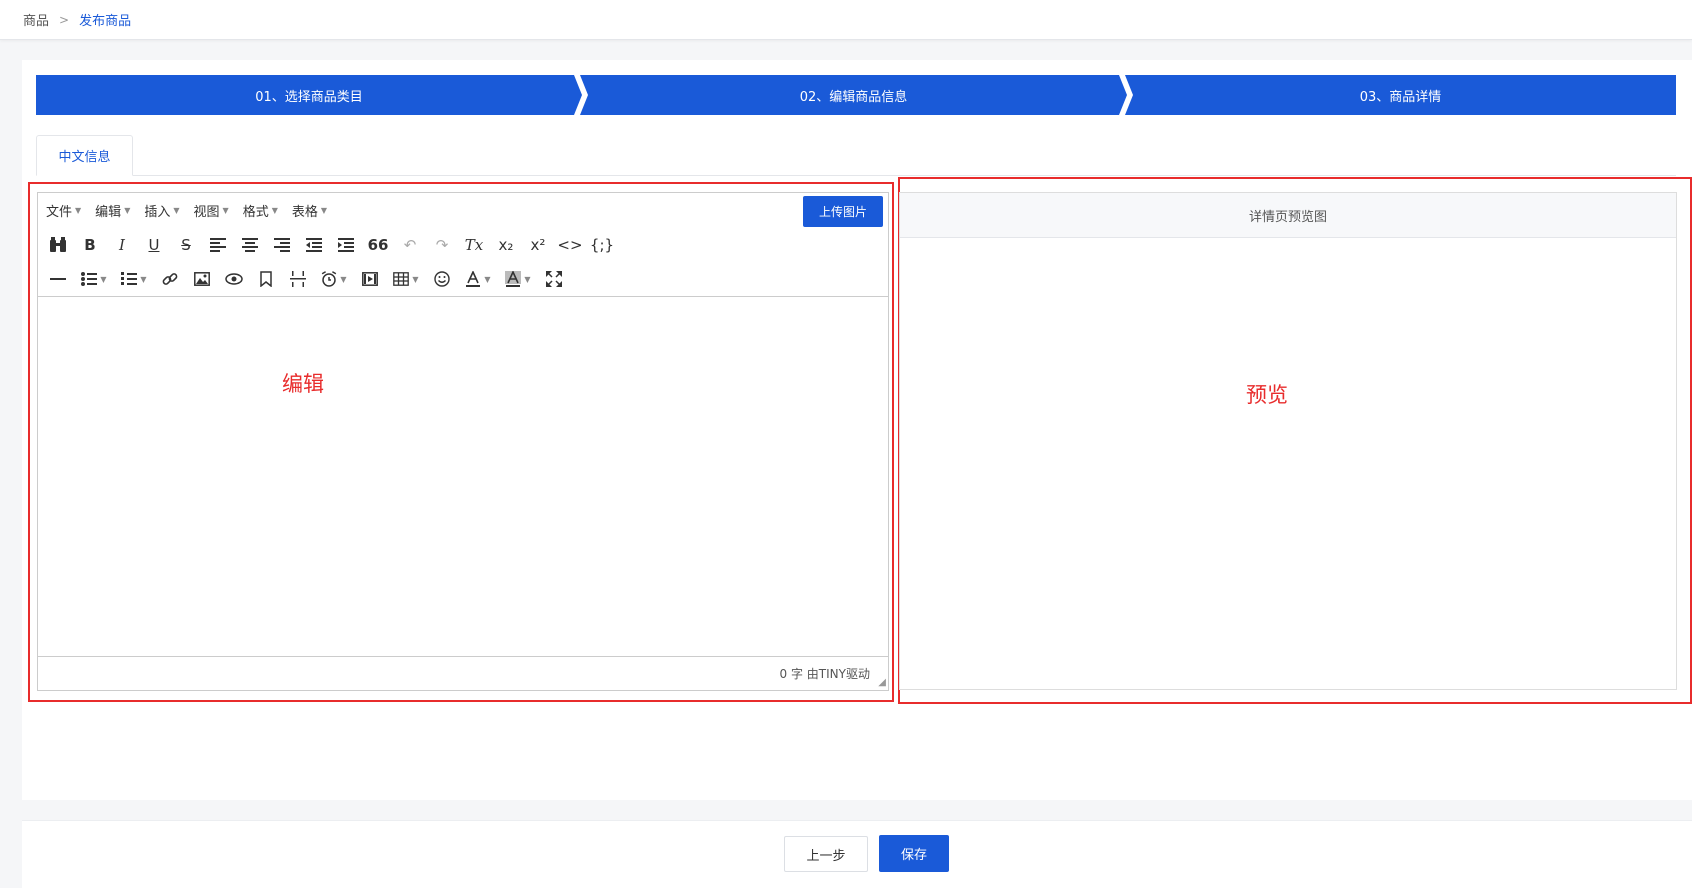  I want to click on editor-toolbar-row-2: ▼ ▼ ▼ ▼ ▼ ▼, so click(463, 279).